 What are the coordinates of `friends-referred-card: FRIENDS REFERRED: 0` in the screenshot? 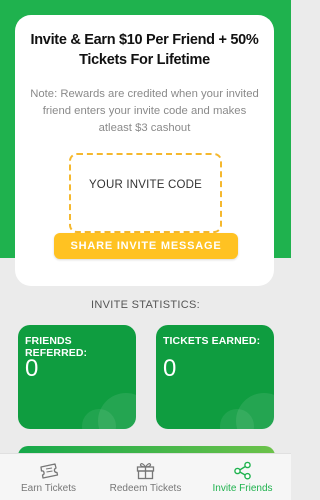 It's located at (77, 377).